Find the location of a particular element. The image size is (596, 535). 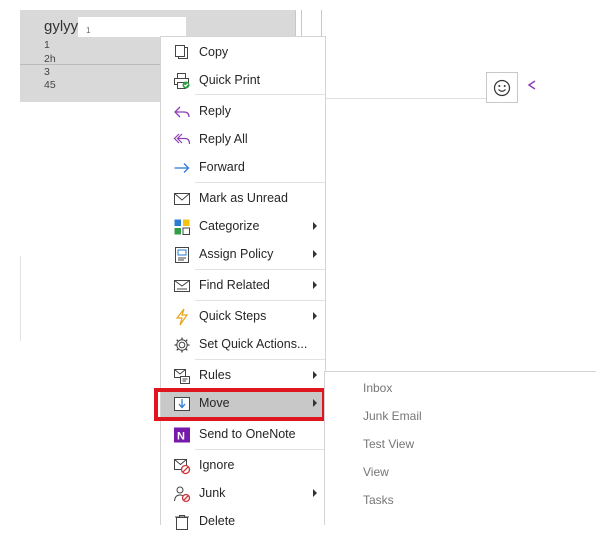

menu-item-forward: Forward is located at coordinates (243, 167).